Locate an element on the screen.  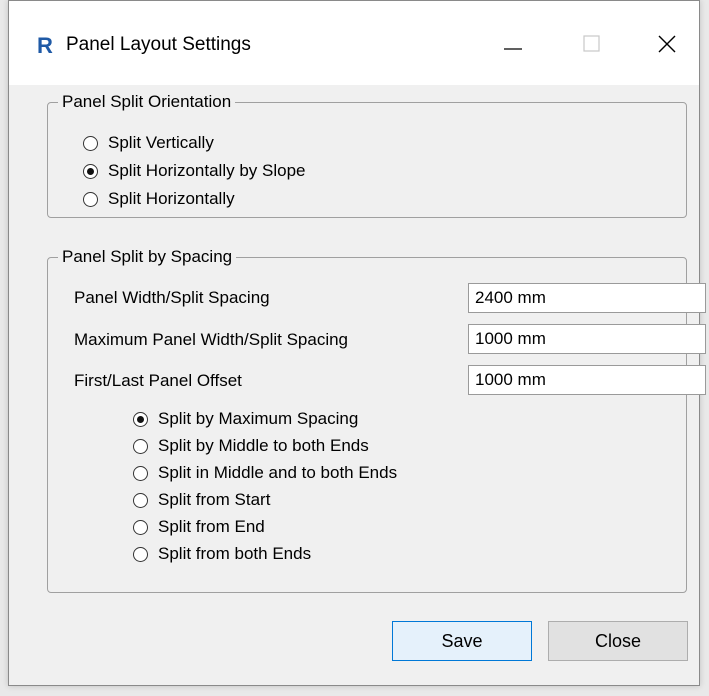
close-window-button is located at coordinates (667, 44).